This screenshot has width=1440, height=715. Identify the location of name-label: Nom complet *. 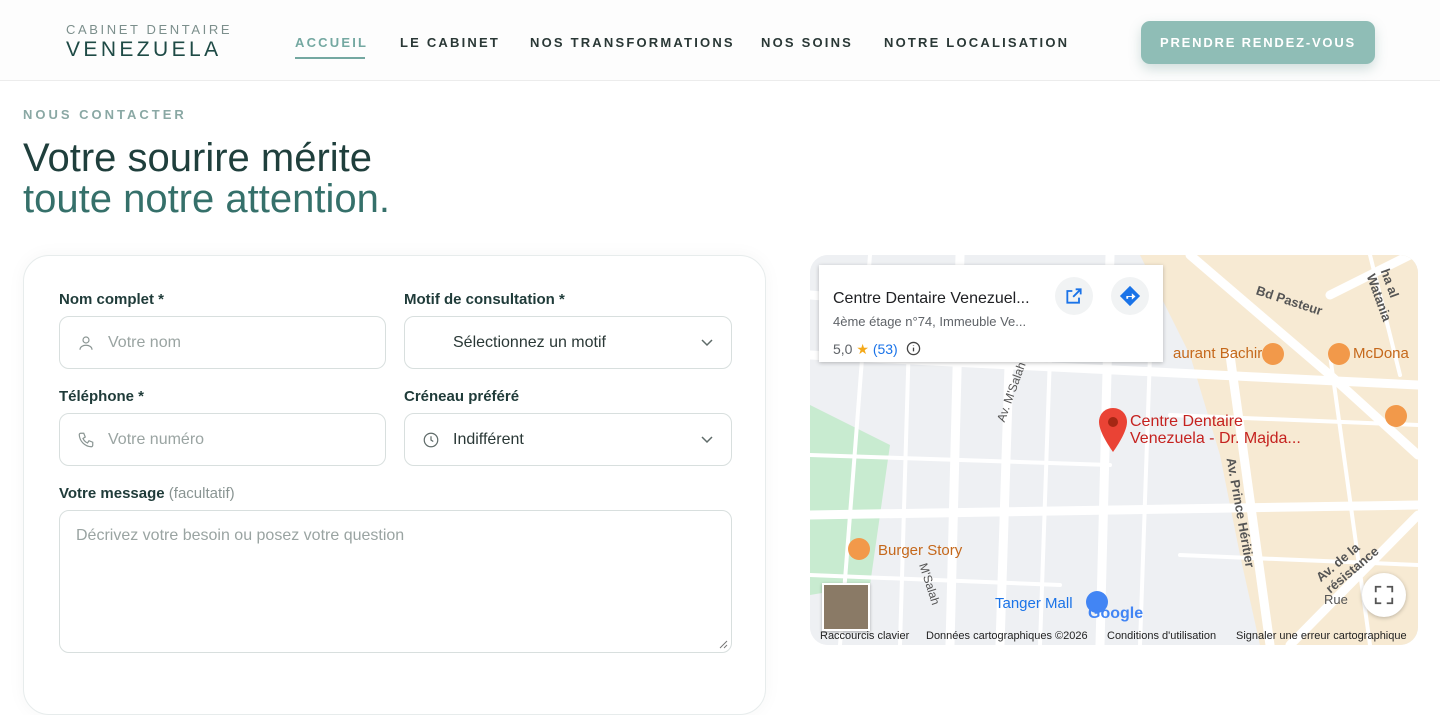
(112, 299).